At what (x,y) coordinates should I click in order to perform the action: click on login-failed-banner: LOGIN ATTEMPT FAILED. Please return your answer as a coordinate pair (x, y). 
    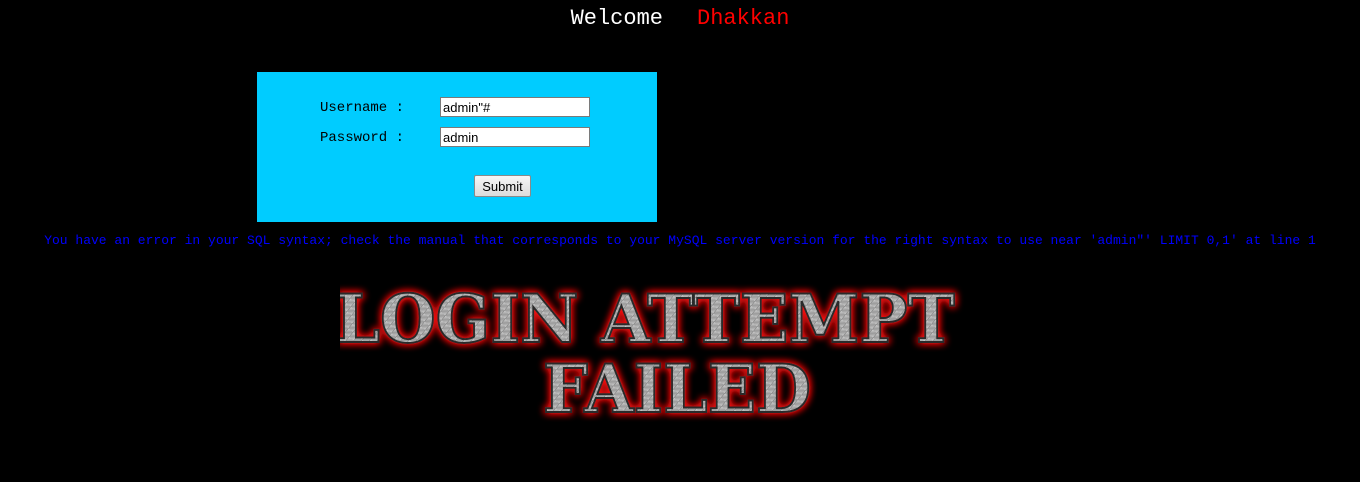
    Looking at the image, I should click on (648, 352).